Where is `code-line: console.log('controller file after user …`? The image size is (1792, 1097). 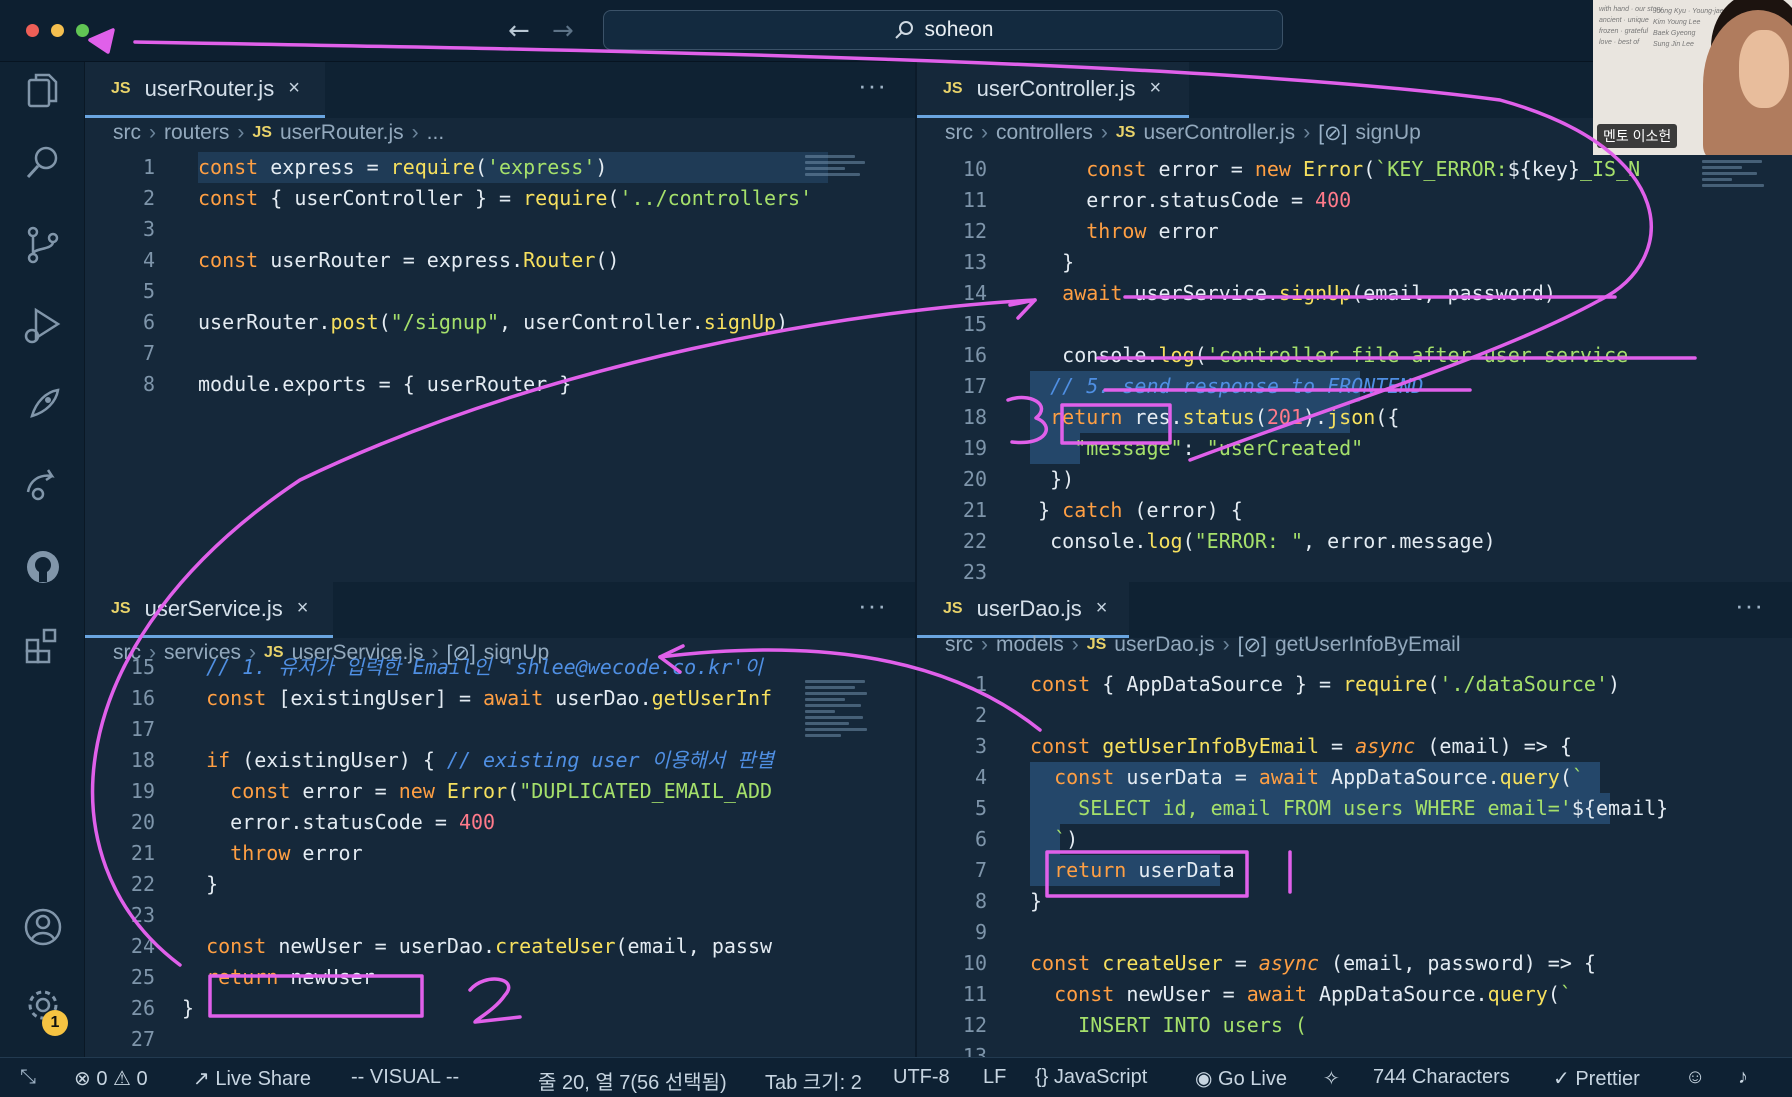 code-line: console.log('controller file after user … is located at coordinates (1321, 355).